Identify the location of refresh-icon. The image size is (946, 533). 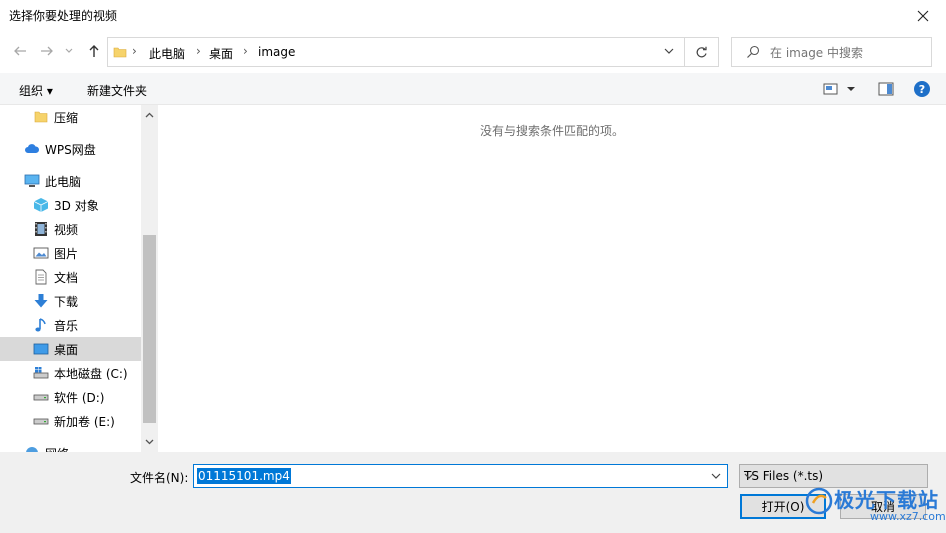
(701, 51).